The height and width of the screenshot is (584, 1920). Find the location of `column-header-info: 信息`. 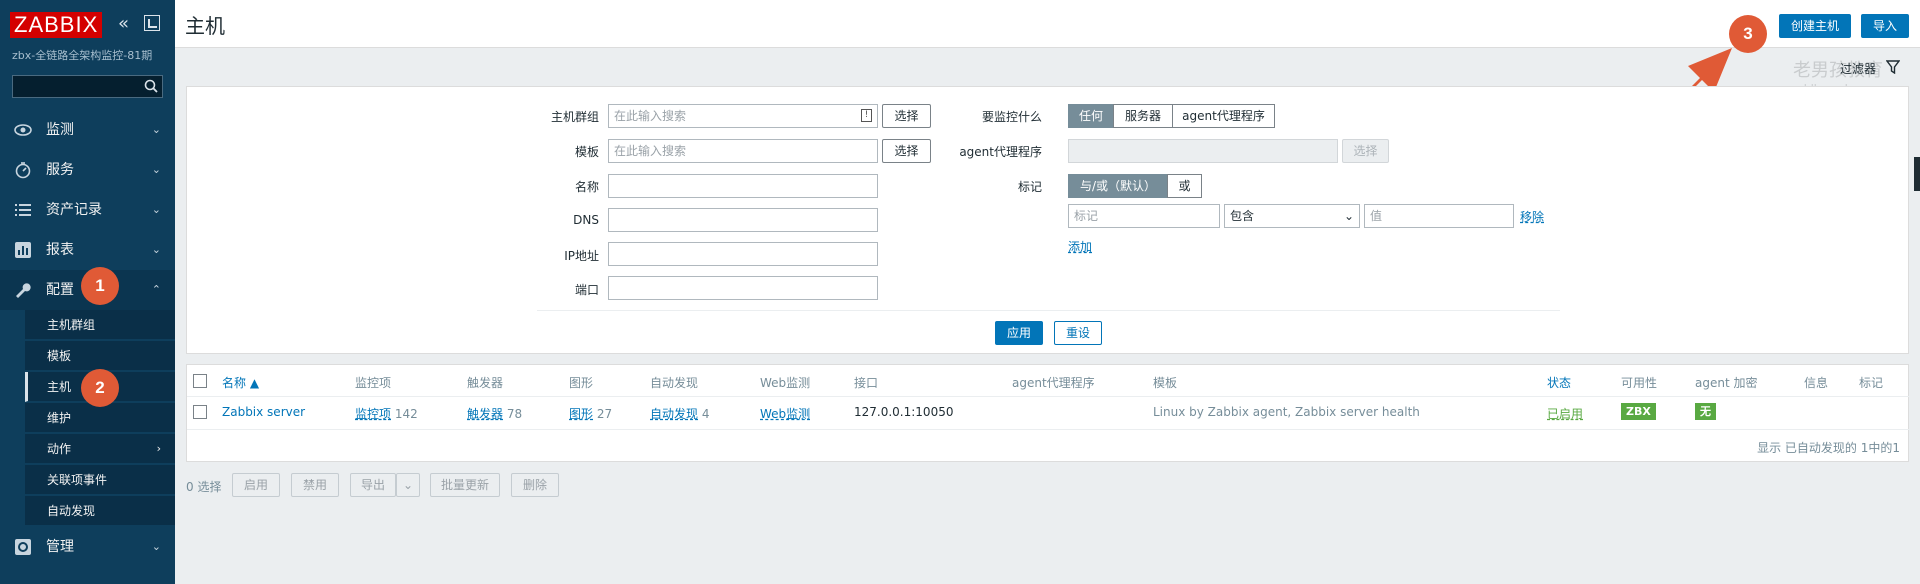

column-header-info: 信息 is located at coordinates (1816, 383).